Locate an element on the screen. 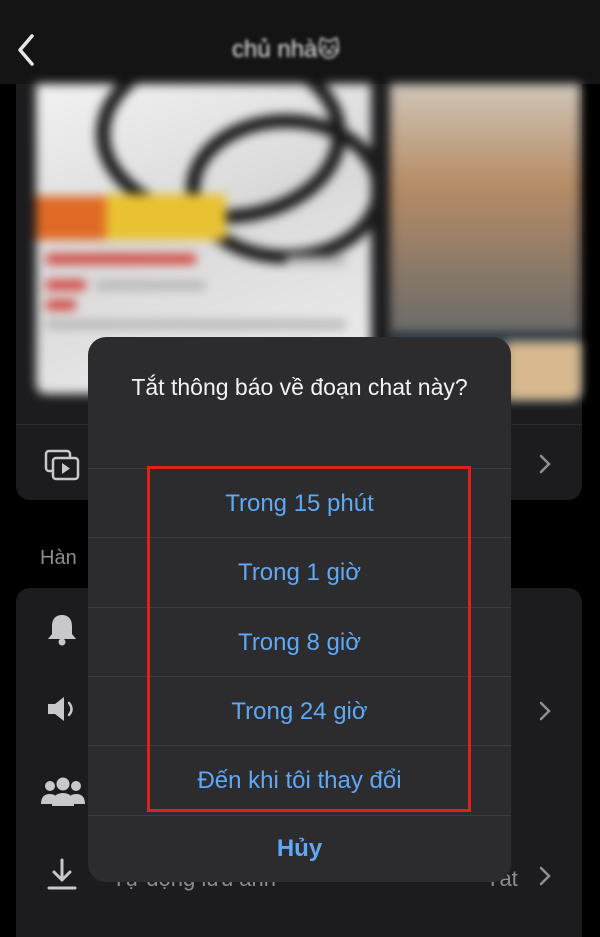 This screenshot has width=600, height=937. mute-until-changed-option: Đến khi tôi thay đổi is located at coordinates (299, 780).